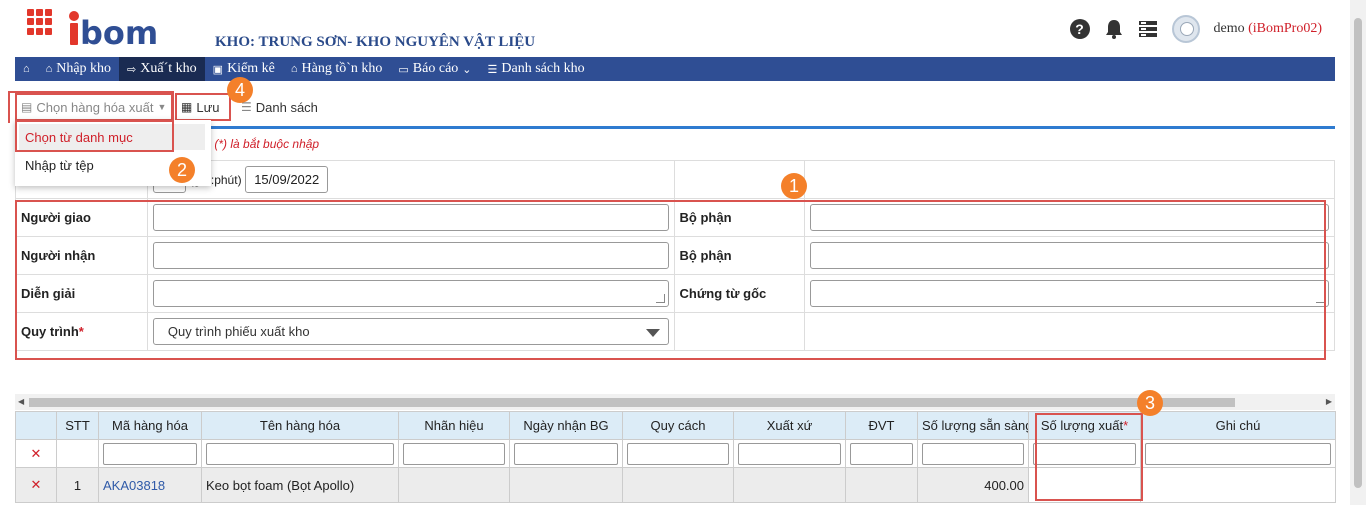 This screenshot has height=505, width=1366. What do you see at coordinates (150, 485) in the screenshot?
I see `row-code-link: AKA03818` at bounding box center [150, 485].